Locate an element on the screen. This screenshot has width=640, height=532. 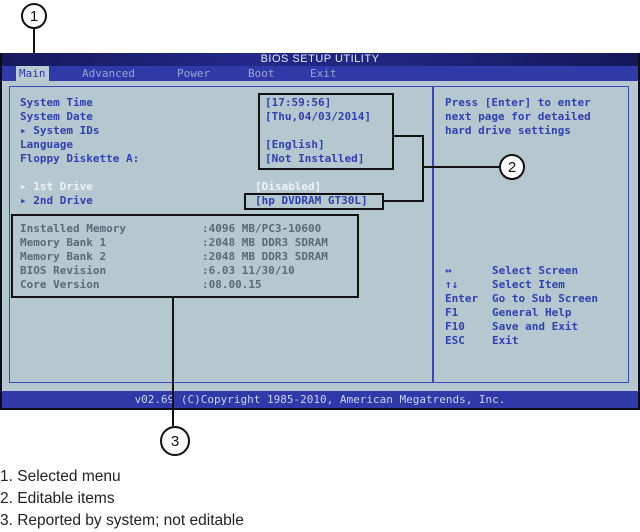
callout-3: 3 is located at coordinates (175, 441).